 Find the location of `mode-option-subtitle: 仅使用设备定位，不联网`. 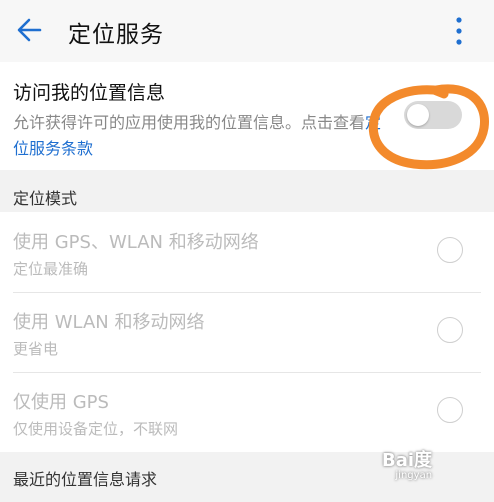

mode-option-subtitle: 仅使用设备定位，不联网 is located at coordinates (96, 429).